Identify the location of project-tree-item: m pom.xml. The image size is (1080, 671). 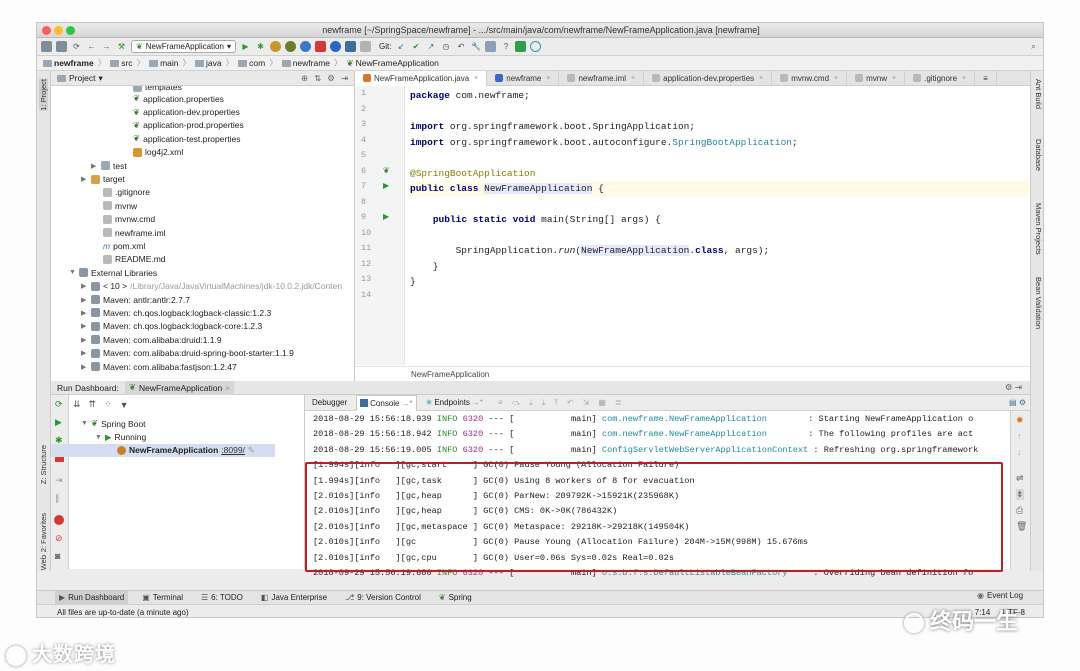
(202, 245).